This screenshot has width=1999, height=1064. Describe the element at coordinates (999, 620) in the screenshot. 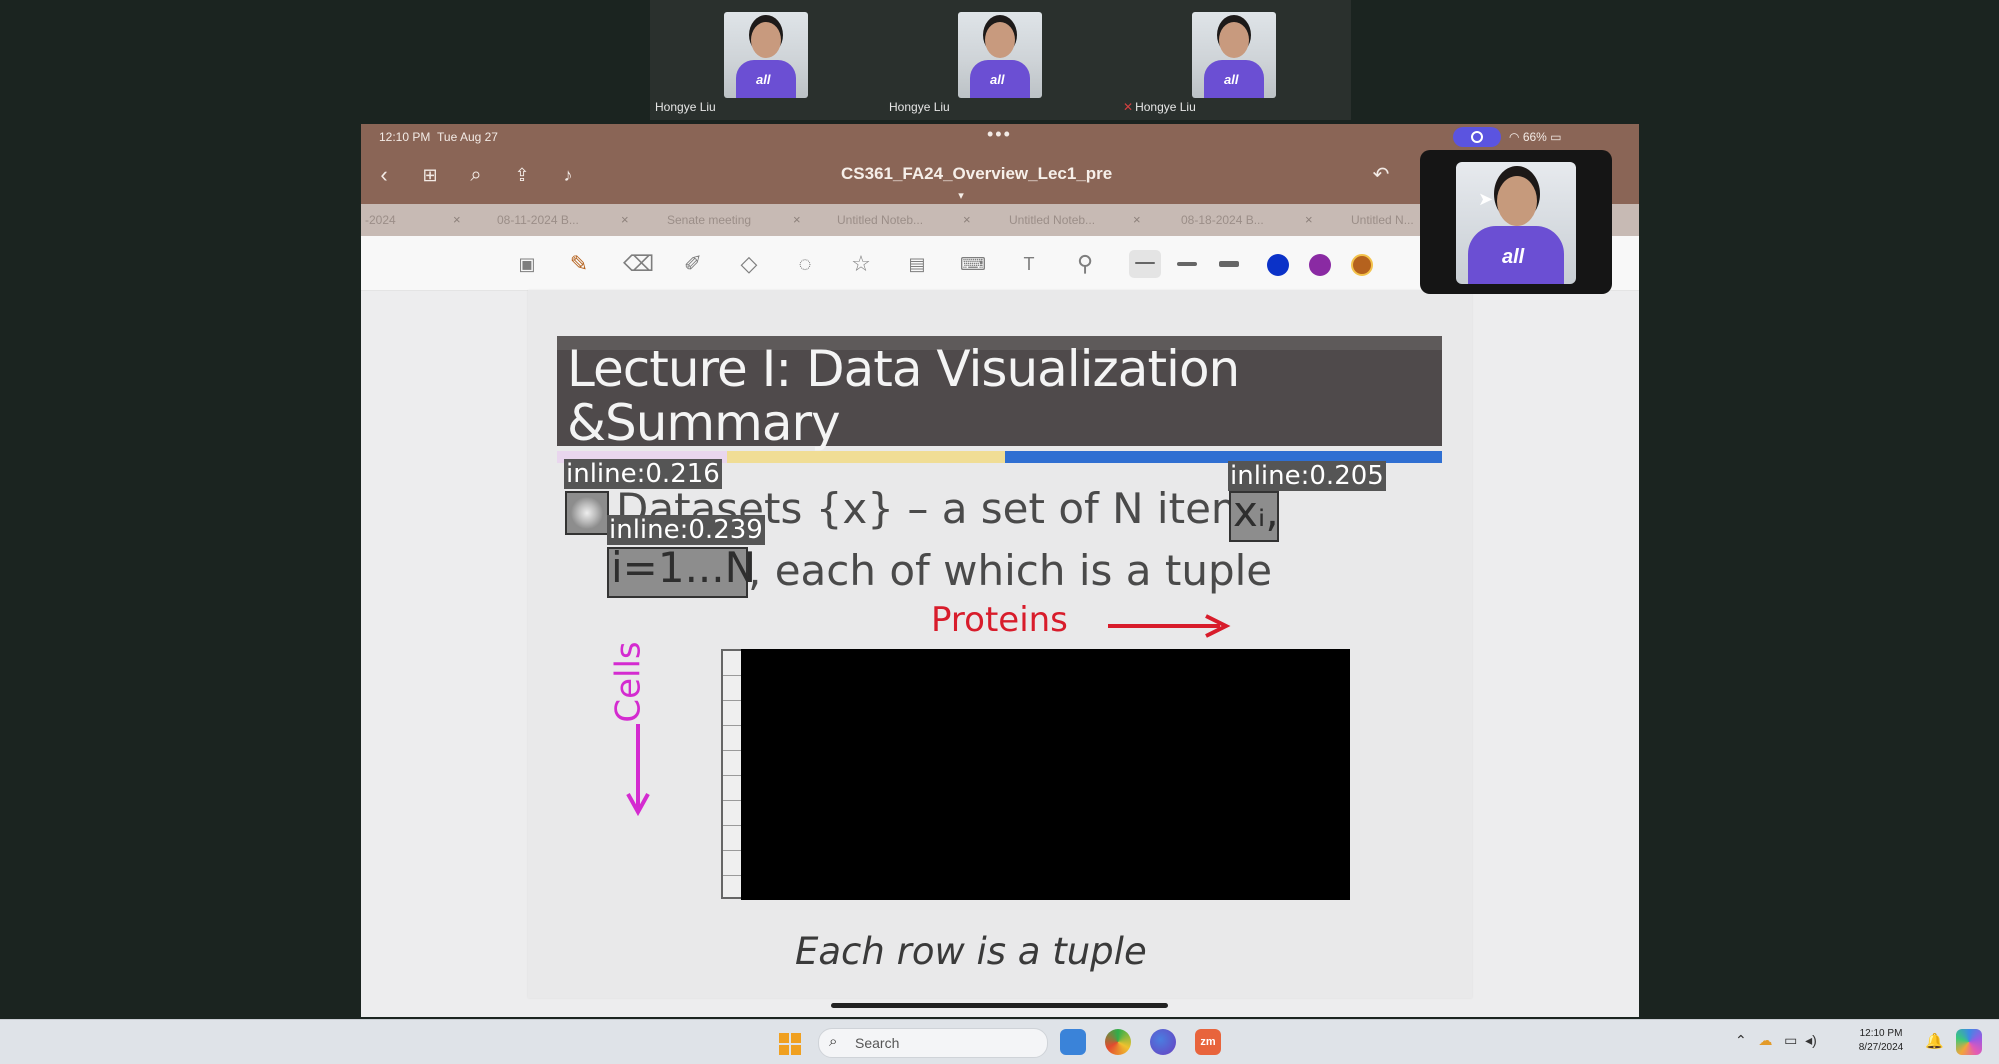

I see `proteins-label: Proteins` at that location.